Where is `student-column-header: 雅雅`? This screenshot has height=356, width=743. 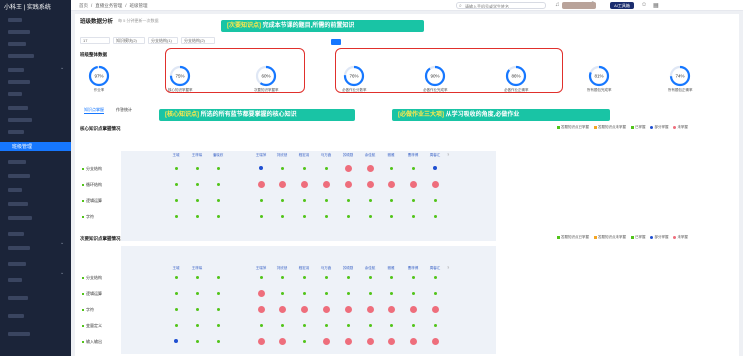 student-column-header: 雅雅 is located at coordinates (391, 155).